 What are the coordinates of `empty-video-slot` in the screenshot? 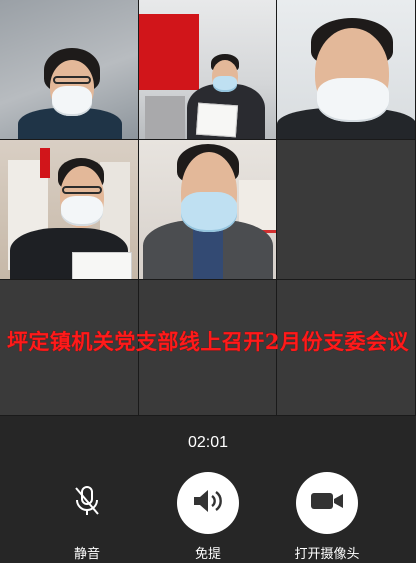 It's located at (346, 210).